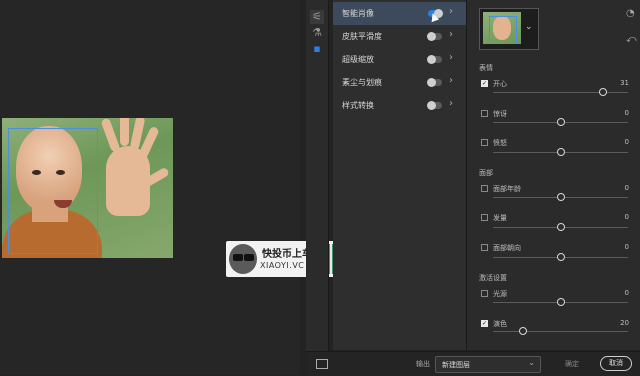  Describe the element at coordinates (572, 364) in the screenshot. I see `ok-button: 确定` at that location.